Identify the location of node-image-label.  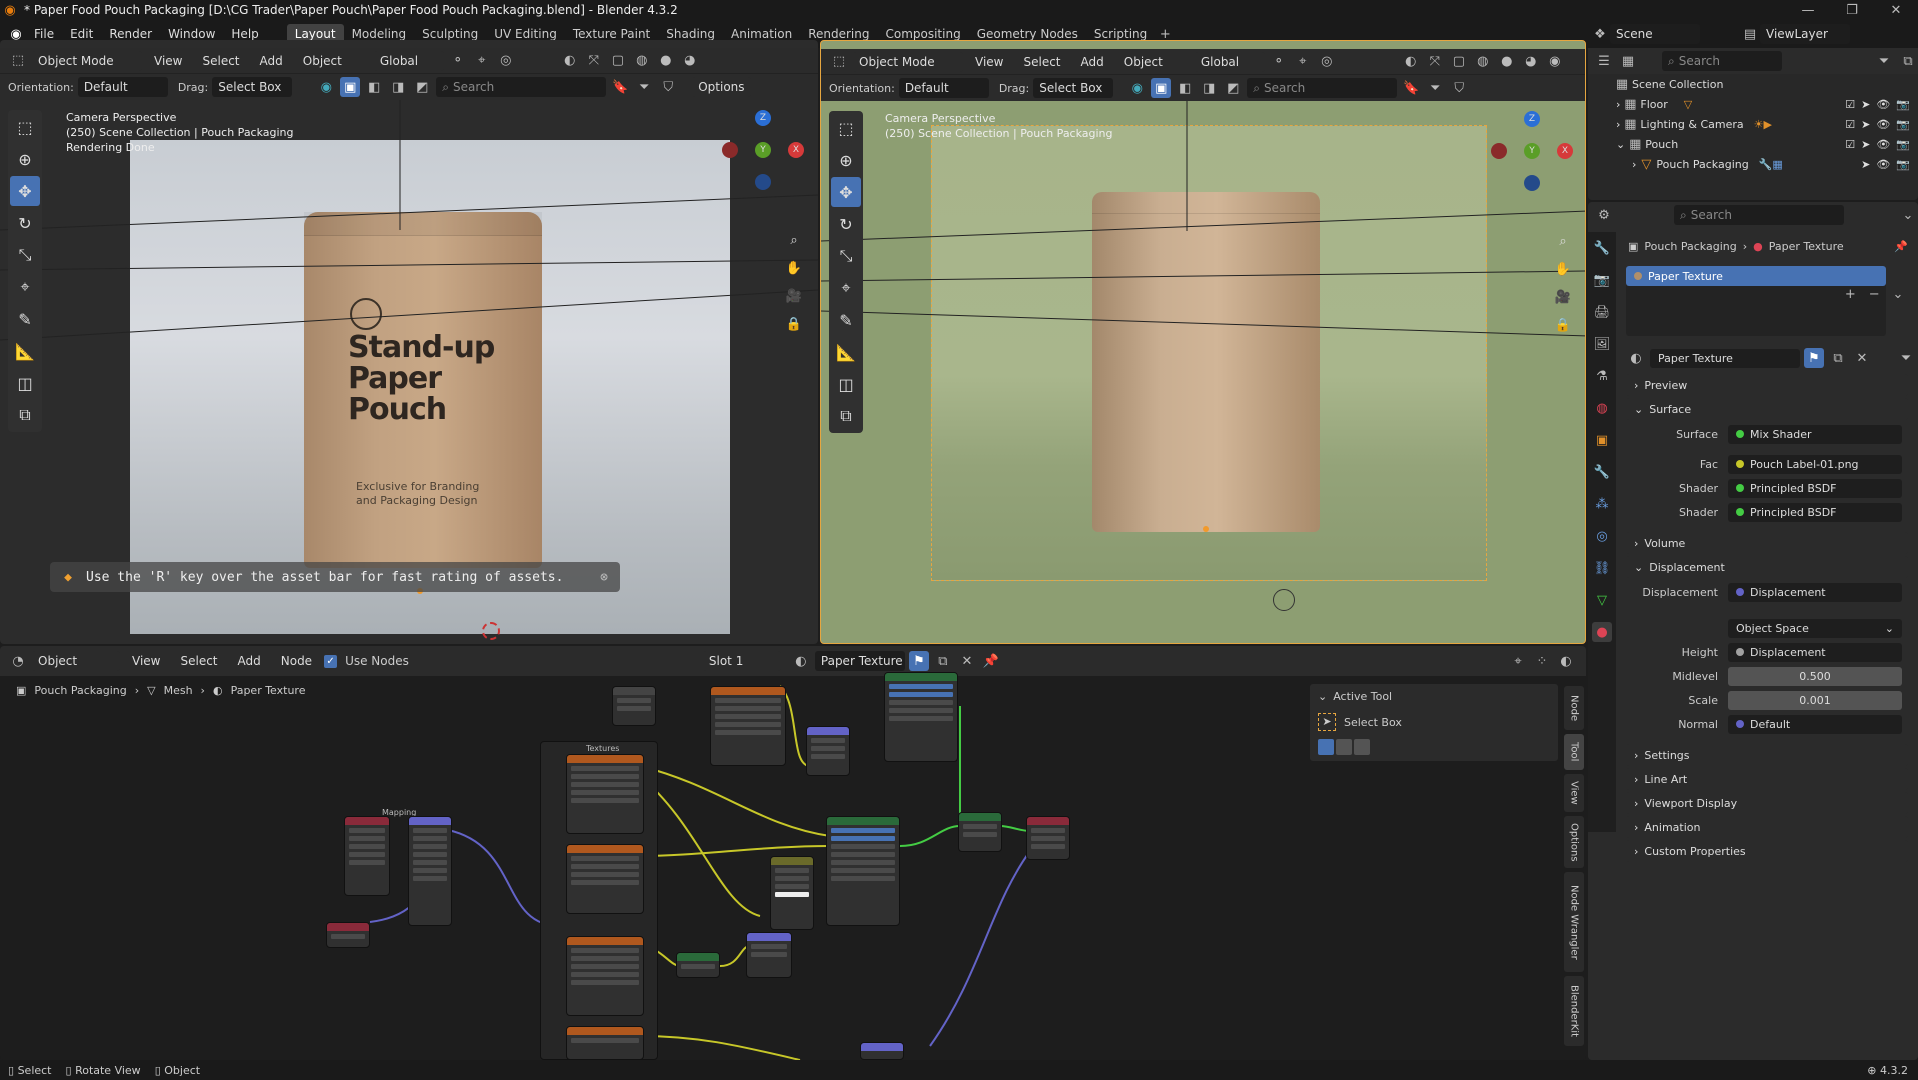
(748, 726).